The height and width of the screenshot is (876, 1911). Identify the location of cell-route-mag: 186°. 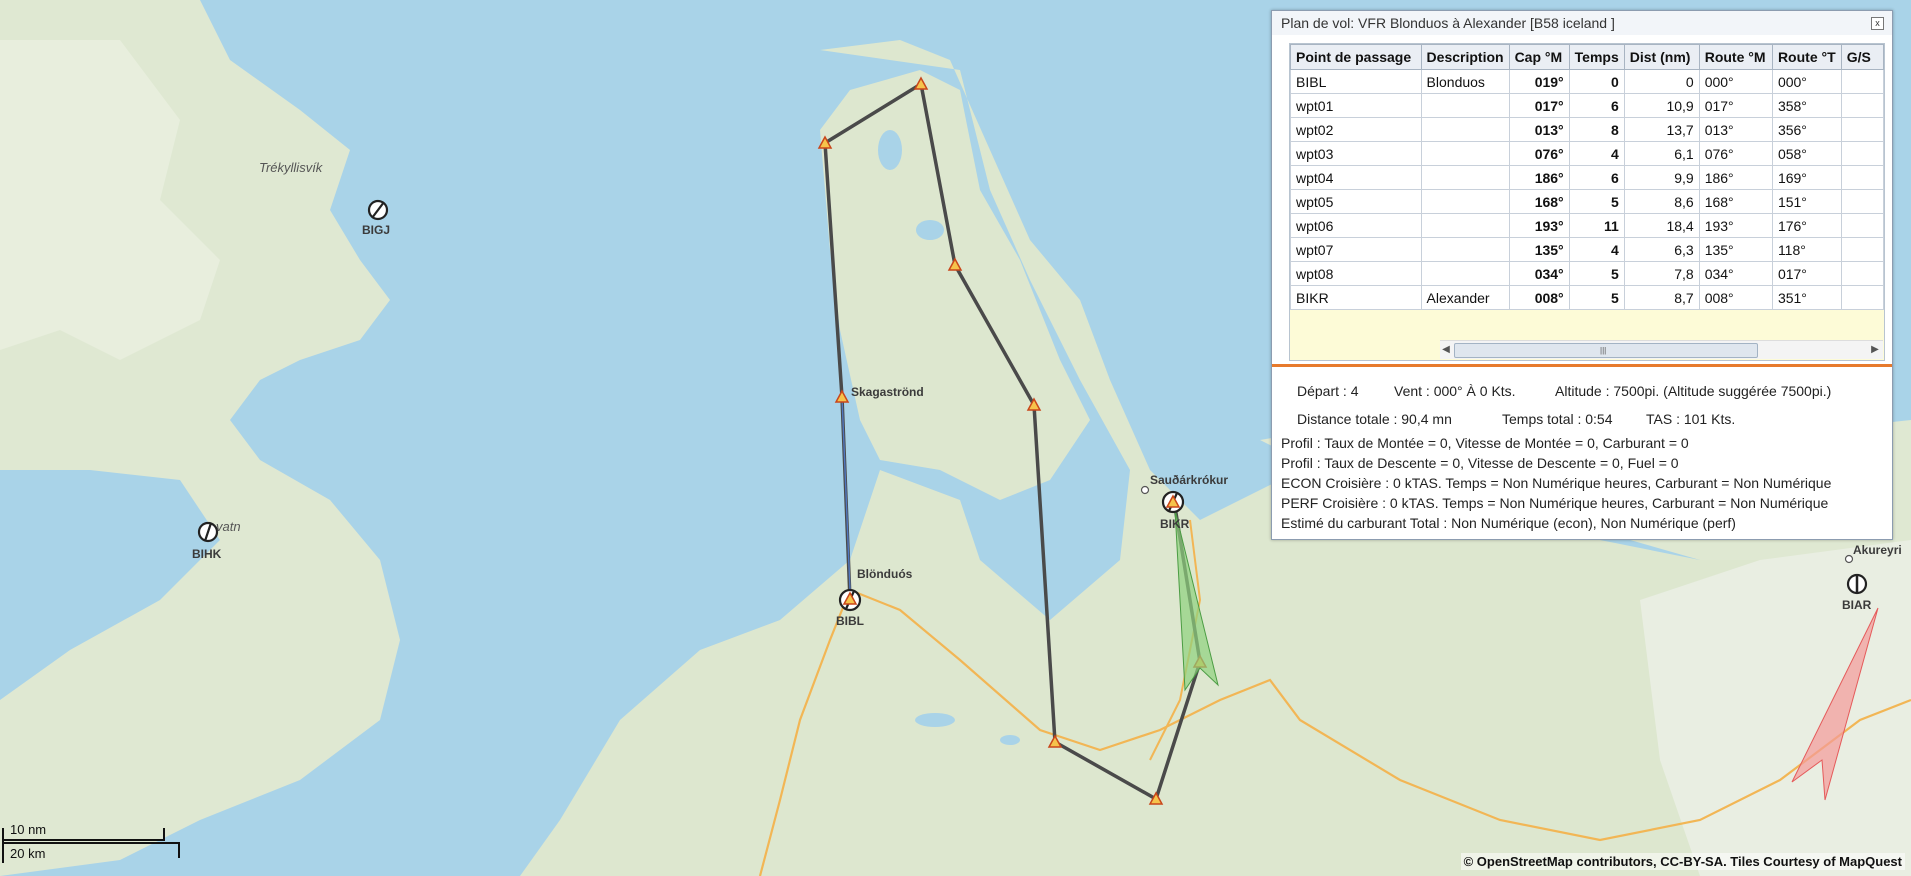
(1735, 177).